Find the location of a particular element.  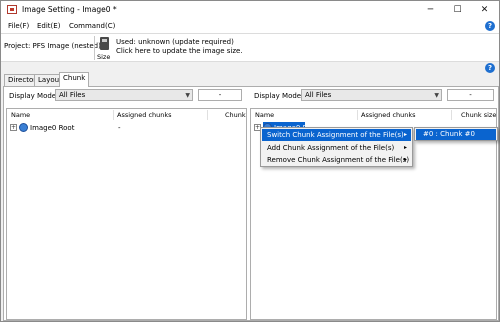

size-icon is located at coordinates (104, 43).